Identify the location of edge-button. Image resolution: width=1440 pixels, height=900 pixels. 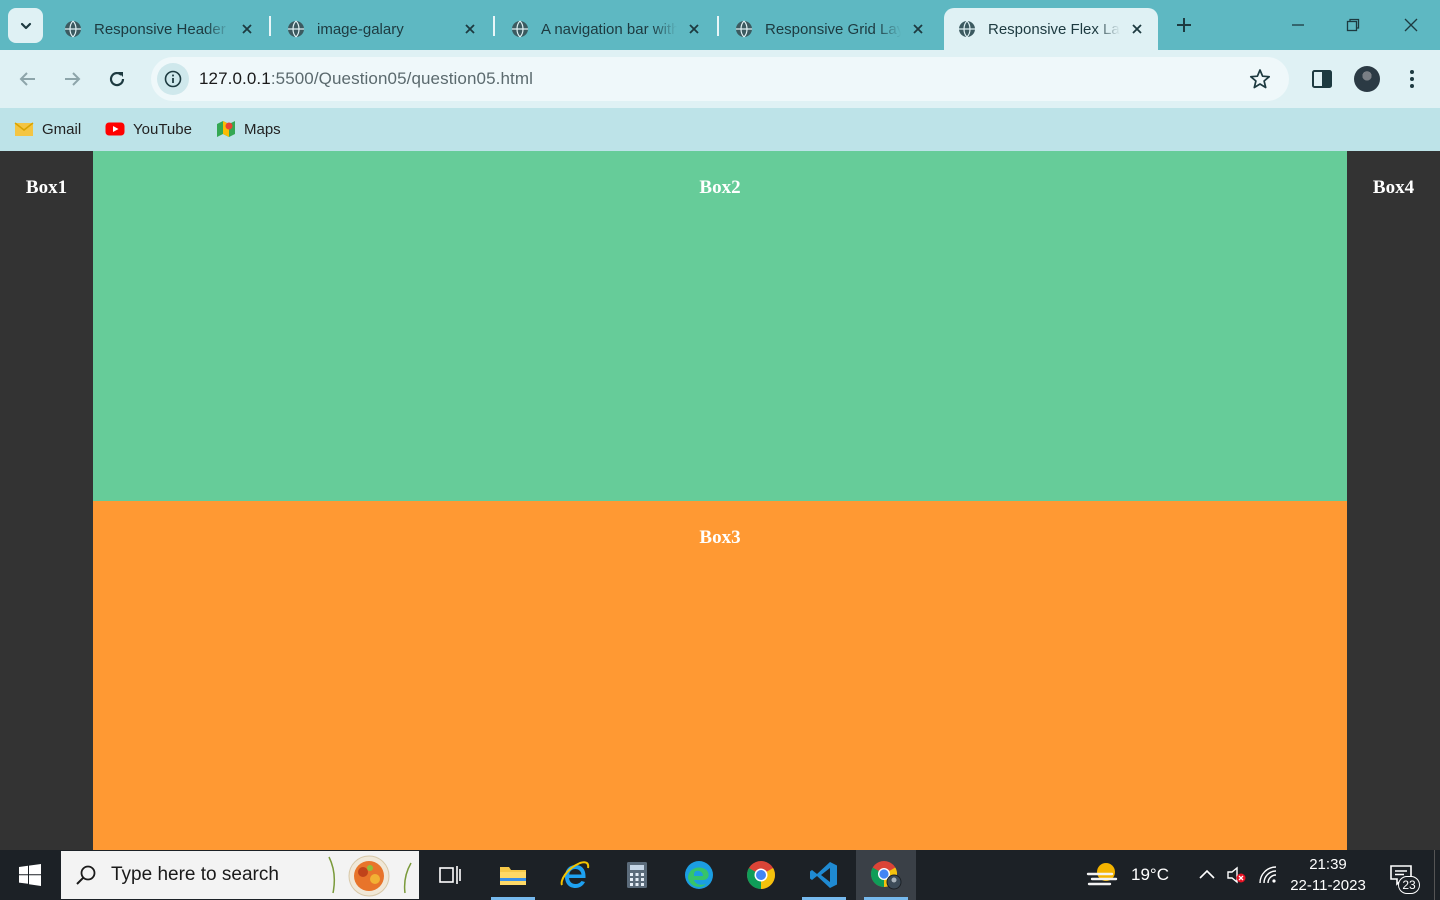
(699, 875).